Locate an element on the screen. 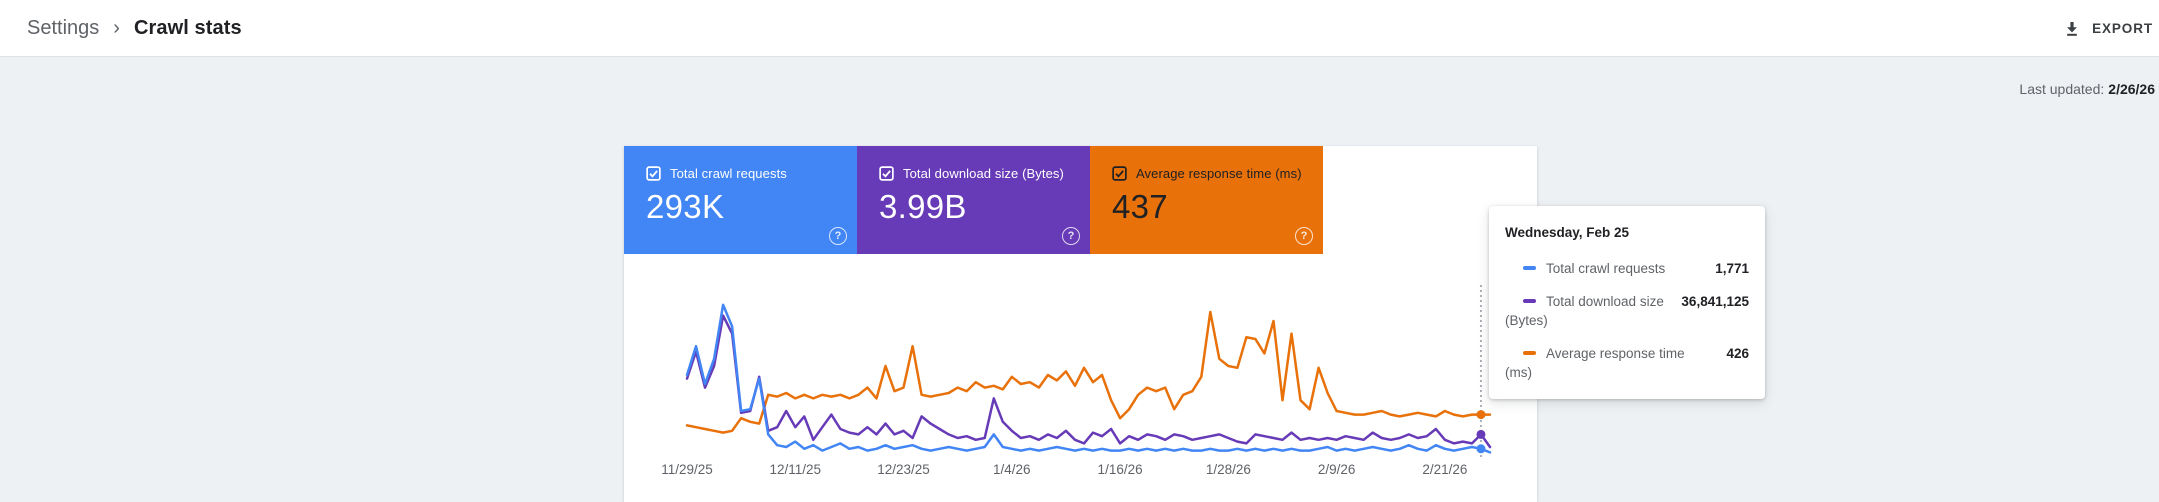  metric-card-average-response-time: Average response time (ms) 437 ? is located at coordinates (1206, 200).